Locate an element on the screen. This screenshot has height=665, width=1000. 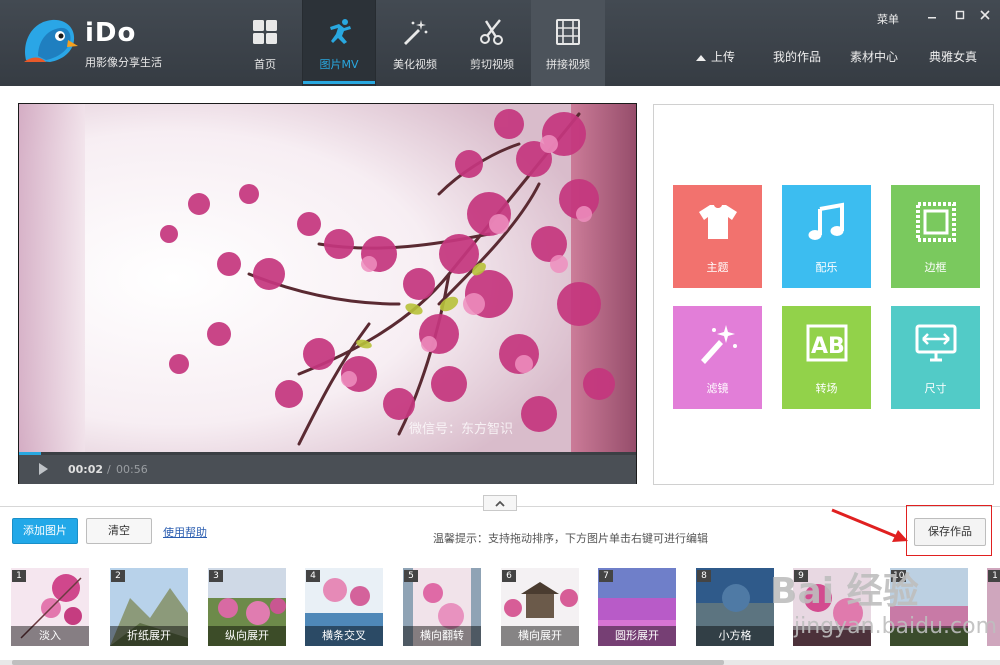
thumb-effect-label: 淡入 is located at coordinates (50, 636).